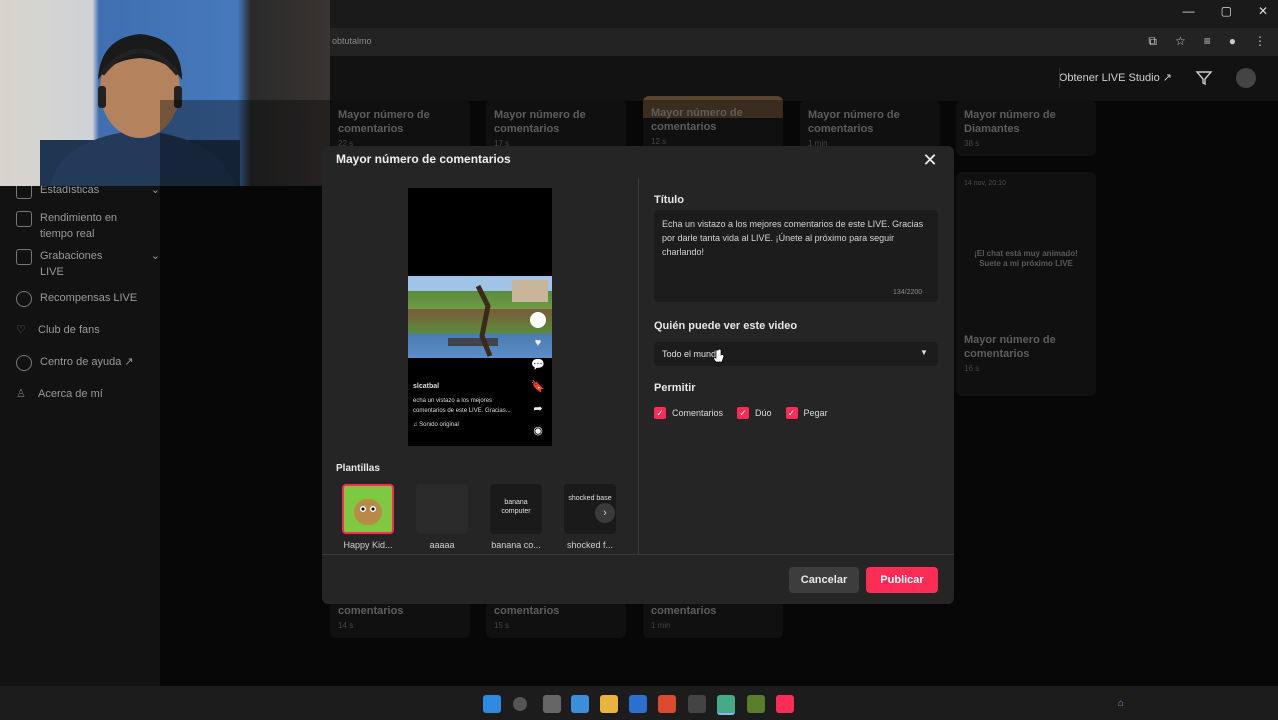  Describe the element at coordinates (1204, 78) in the screenshot. I see `filter-icon` at that location.